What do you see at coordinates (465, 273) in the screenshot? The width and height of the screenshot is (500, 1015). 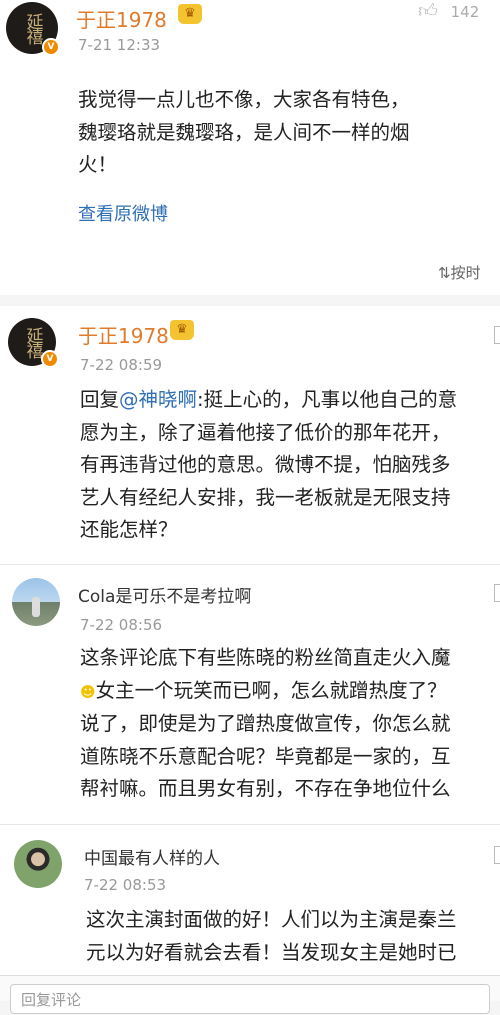 I see `sort-label: 按时` at bounding box center [465, 273].